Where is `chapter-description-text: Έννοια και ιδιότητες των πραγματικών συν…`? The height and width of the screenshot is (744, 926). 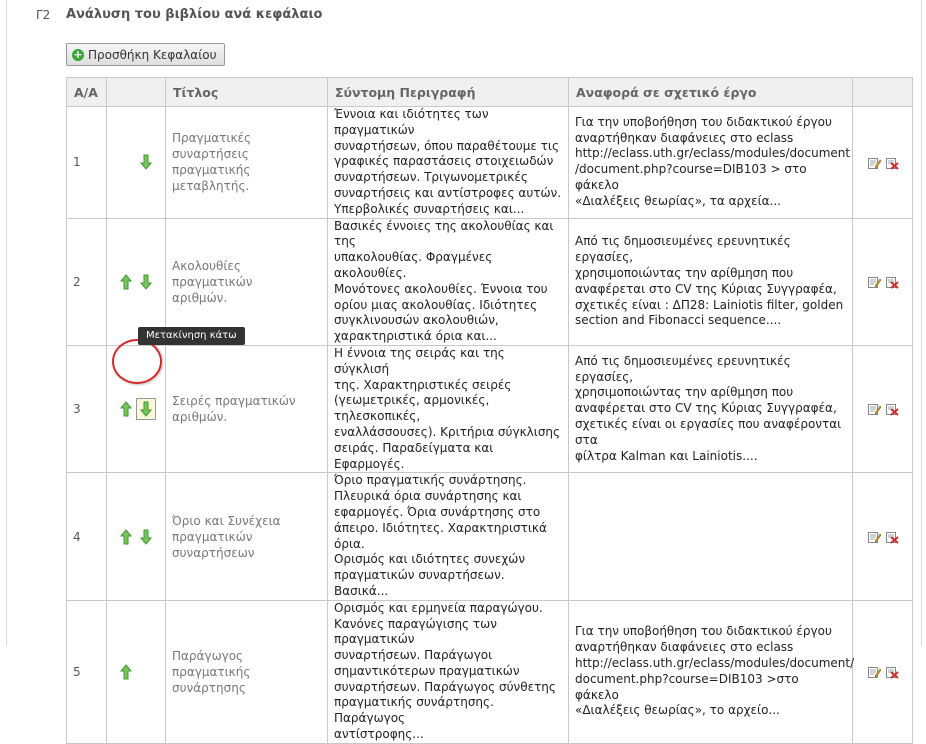
chapter-description-text: Έννοια και ιδιότητες των πραγματικών συν… is located at coordinates (448, 161).